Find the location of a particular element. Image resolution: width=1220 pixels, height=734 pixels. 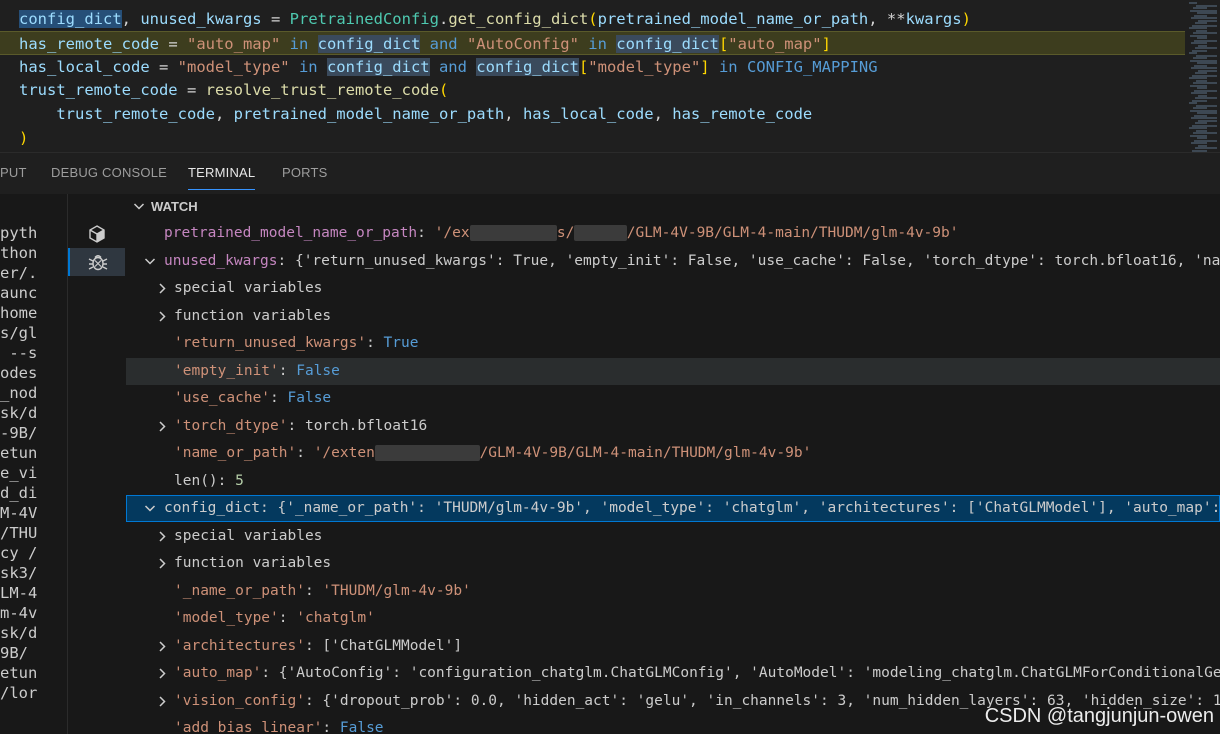

watch-tree-row: 'use_cache': False is located at coordinates (673, 398).